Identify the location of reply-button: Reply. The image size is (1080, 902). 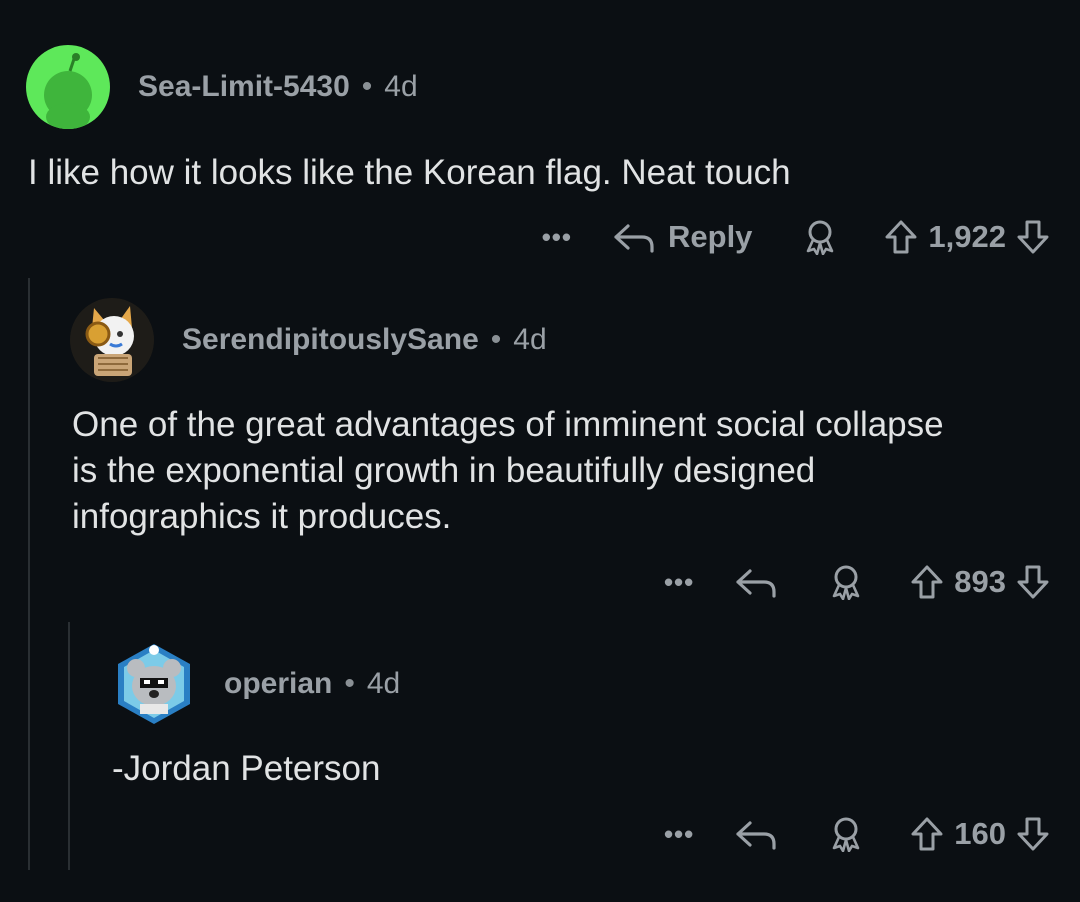
(682, 237).